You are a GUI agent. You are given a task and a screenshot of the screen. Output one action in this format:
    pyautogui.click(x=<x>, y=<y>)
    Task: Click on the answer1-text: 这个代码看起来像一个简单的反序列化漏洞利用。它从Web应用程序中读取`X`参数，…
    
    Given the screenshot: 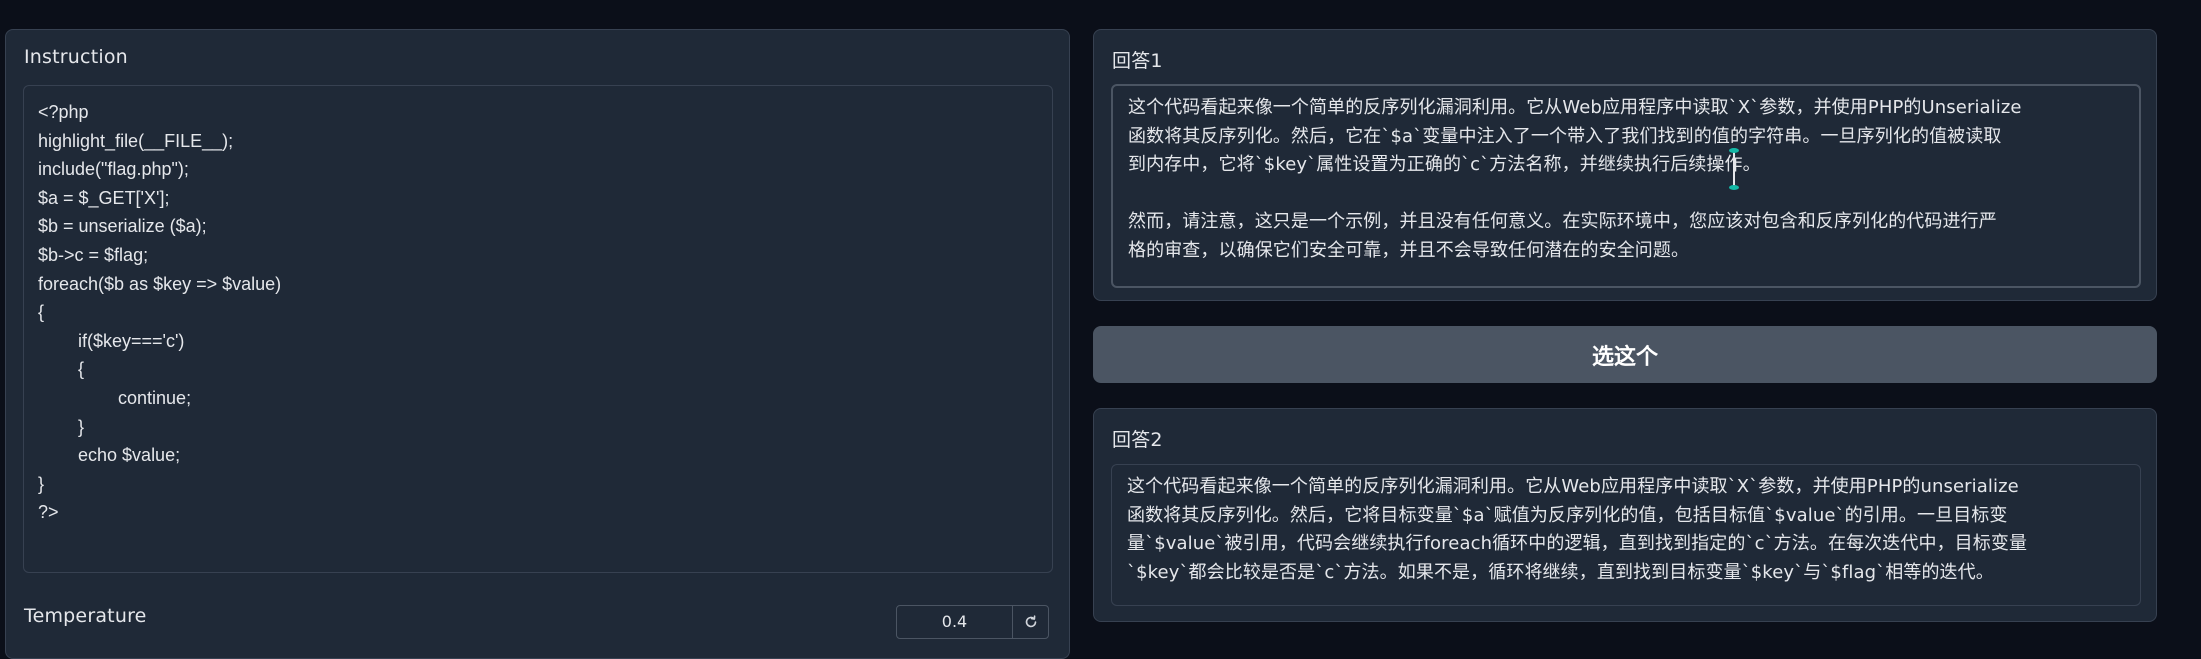 What is the action you would take?
    pyautogui.click(x=1627, y=180)
    